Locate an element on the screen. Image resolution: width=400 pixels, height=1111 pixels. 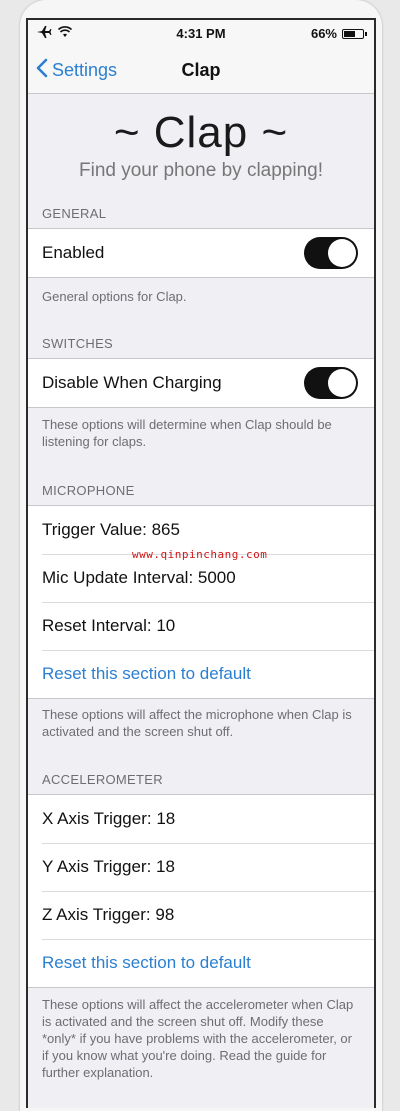
general-footer: General options for Clap. is located at coordinates (114, 296).